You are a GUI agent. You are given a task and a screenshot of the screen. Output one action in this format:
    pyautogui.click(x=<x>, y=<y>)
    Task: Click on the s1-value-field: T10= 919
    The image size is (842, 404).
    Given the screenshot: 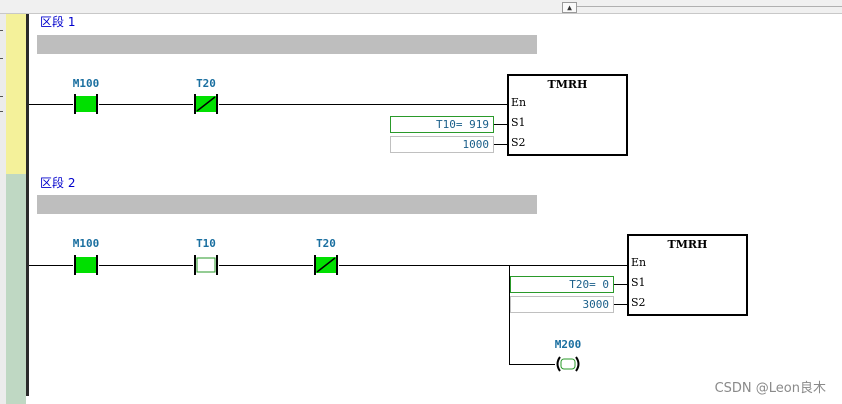 What is the action you would take?
    pyautogui.click(x=442, y=124)
    